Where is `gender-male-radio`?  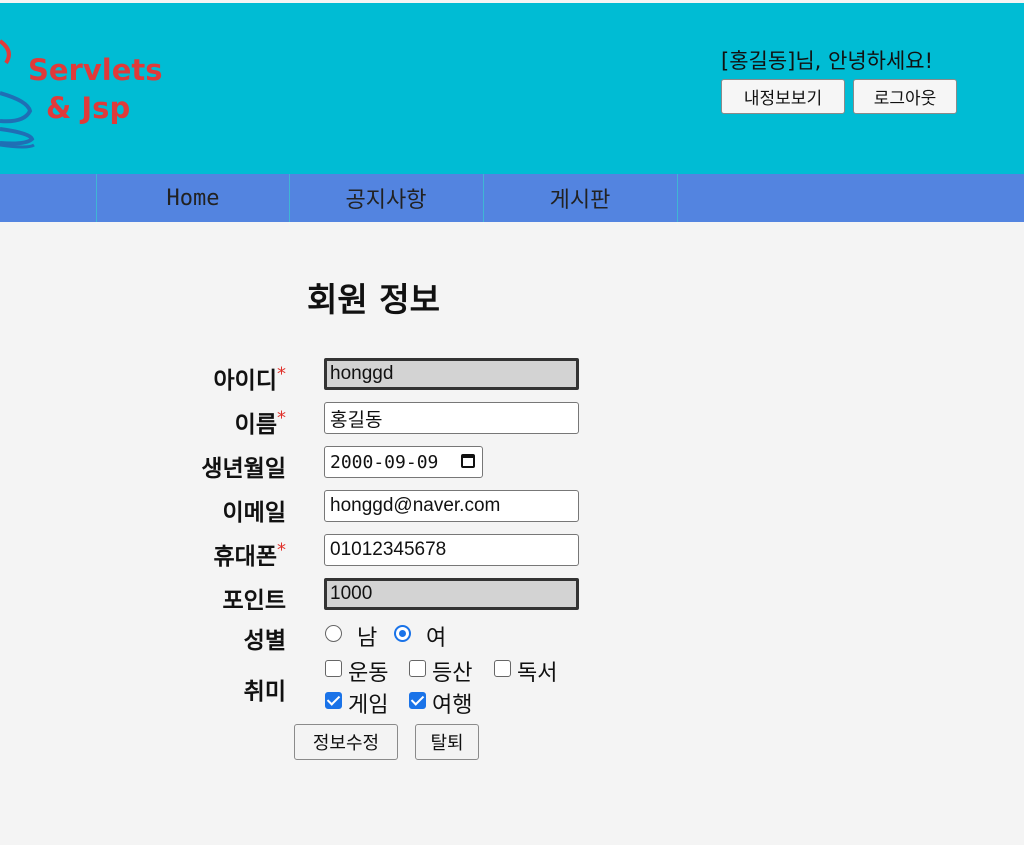 gender-male-radio is located at coordinates (333, 633).